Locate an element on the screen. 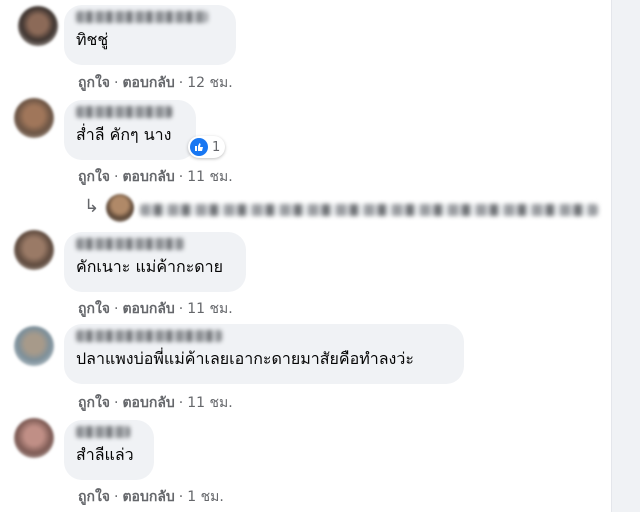  comment-bubble: ทิชชู่ is located at coordinates (150, 35).